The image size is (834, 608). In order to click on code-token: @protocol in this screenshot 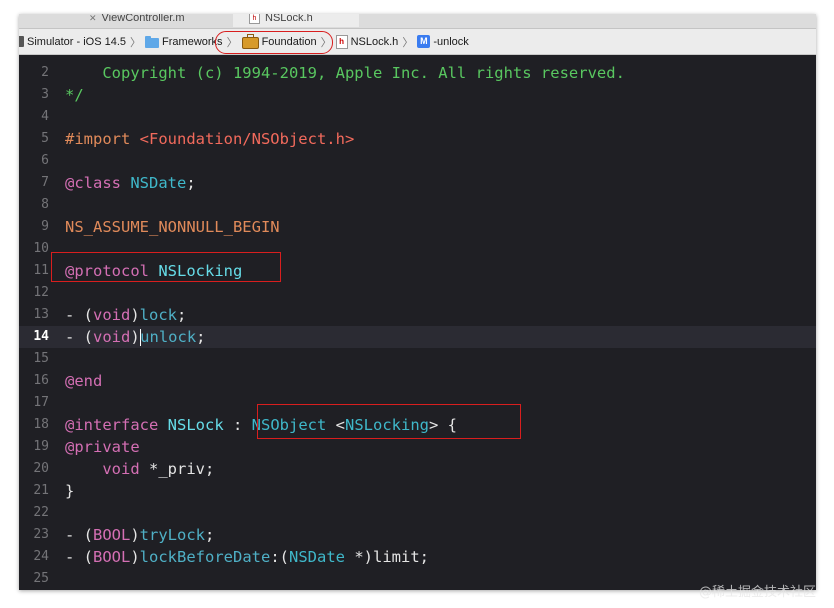, I will do `click(107, 271)`.